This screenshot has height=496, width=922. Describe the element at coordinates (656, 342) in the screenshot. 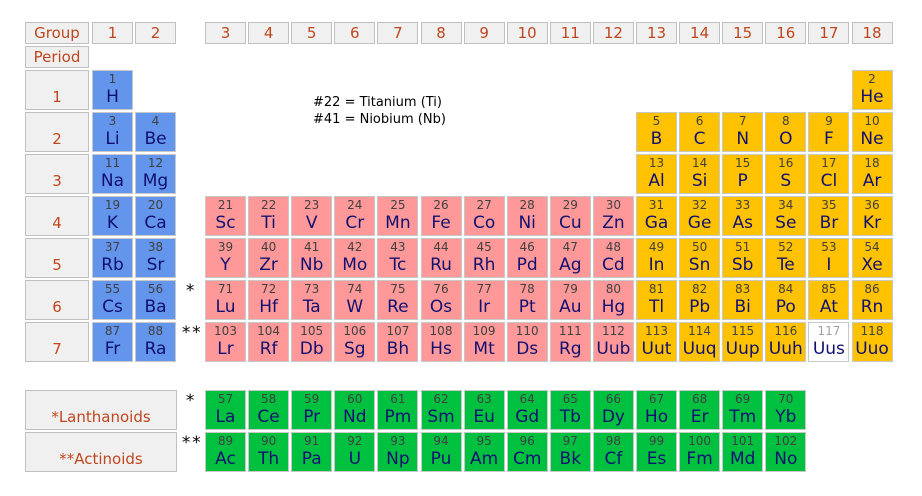

I see `element-uut: 113 Uut` at that location.